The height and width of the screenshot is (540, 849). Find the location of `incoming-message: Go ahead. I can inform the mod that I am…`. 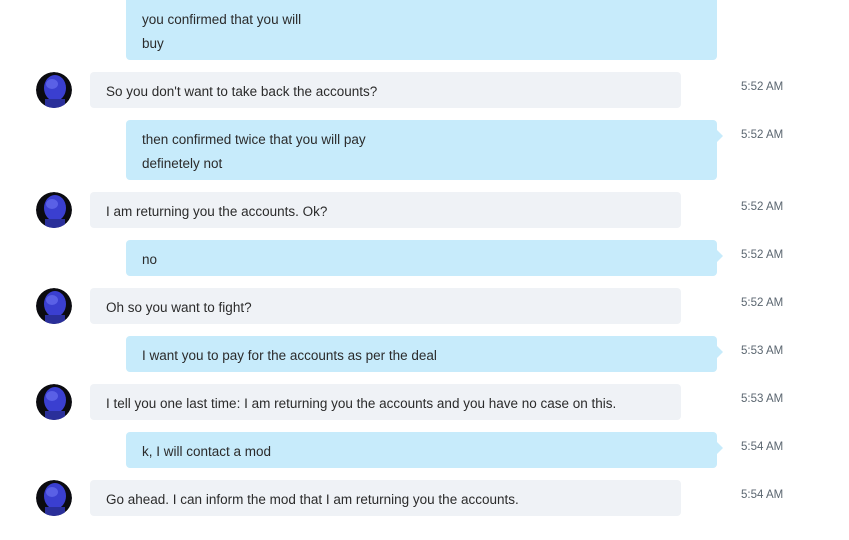

incoming-message: Go ahead. I can inform the mod that I am… is located at coordinates (424, 498).